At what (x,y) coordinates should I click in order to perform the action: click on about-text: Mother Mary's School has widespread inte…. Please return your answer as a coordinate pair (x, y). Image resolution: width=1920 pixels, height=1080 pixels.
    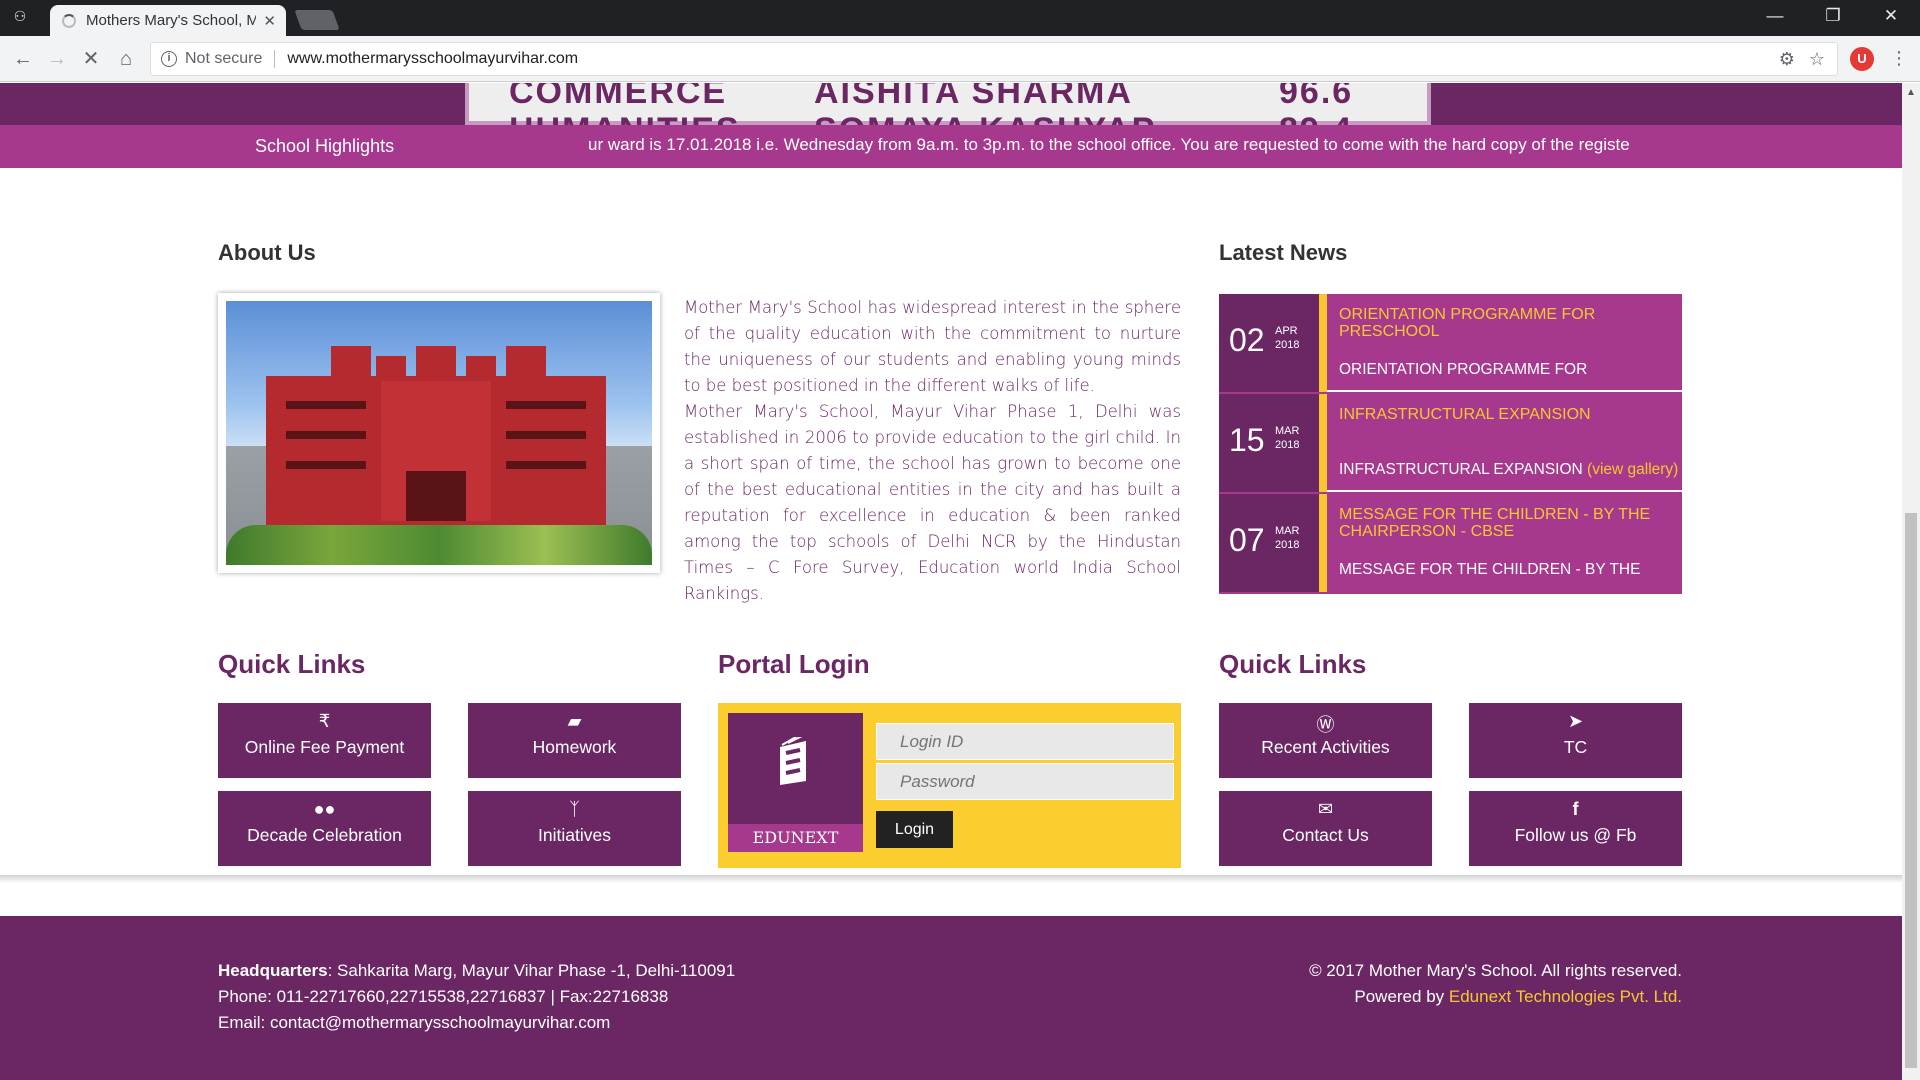
    Looking at the image, I should click on (932, 451).